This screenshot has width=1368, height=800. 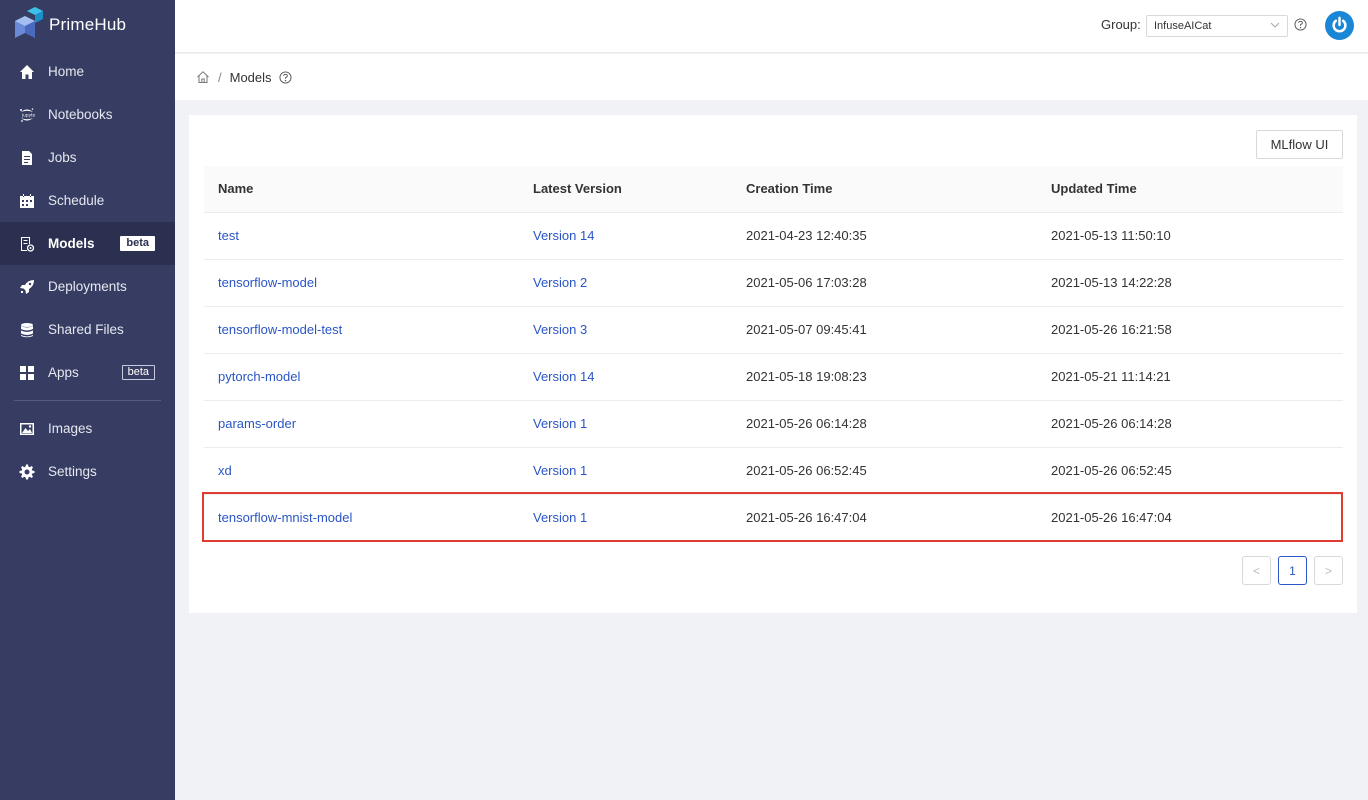 What do you see at coordinates (66, 71) in the screenshot?
I see `sidebar-item-label: Home` at bounding box center [66, 71].